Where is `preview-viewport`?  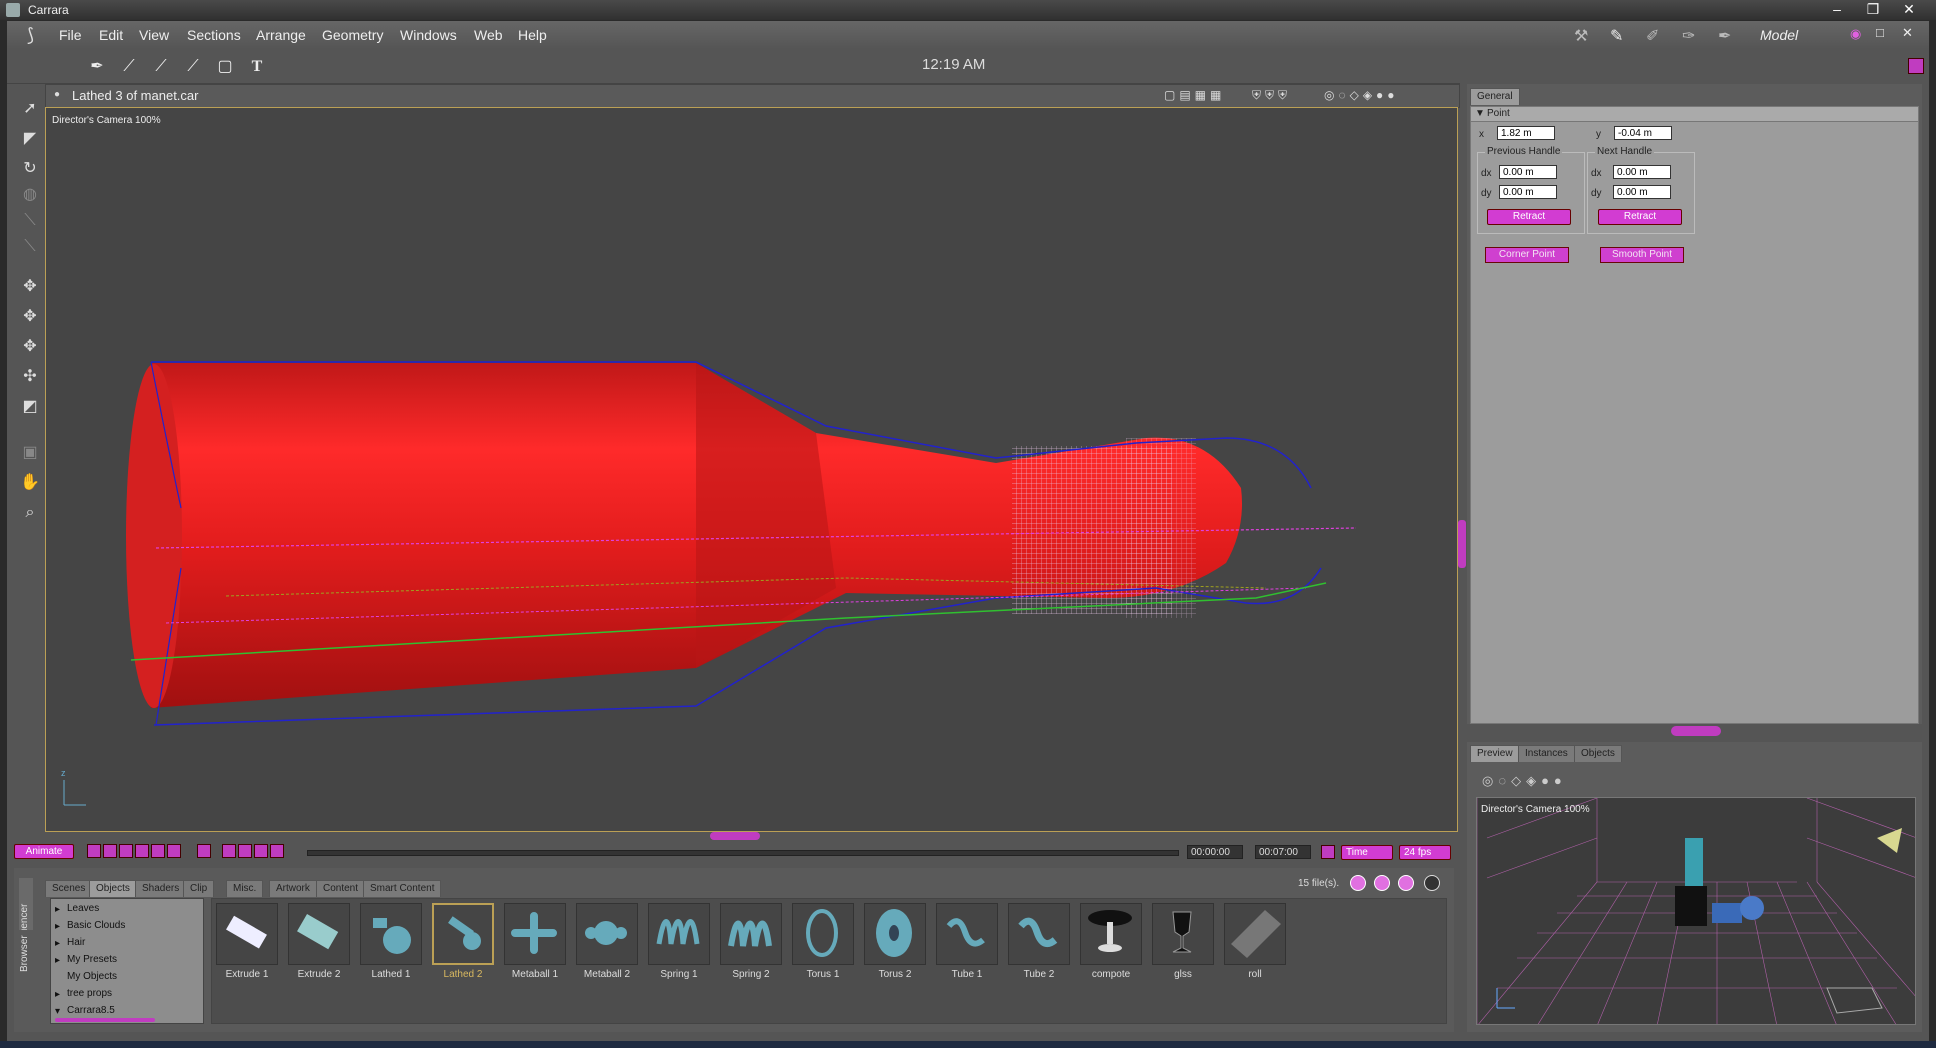 preview-viewport is located at coordinates (1696, 911).